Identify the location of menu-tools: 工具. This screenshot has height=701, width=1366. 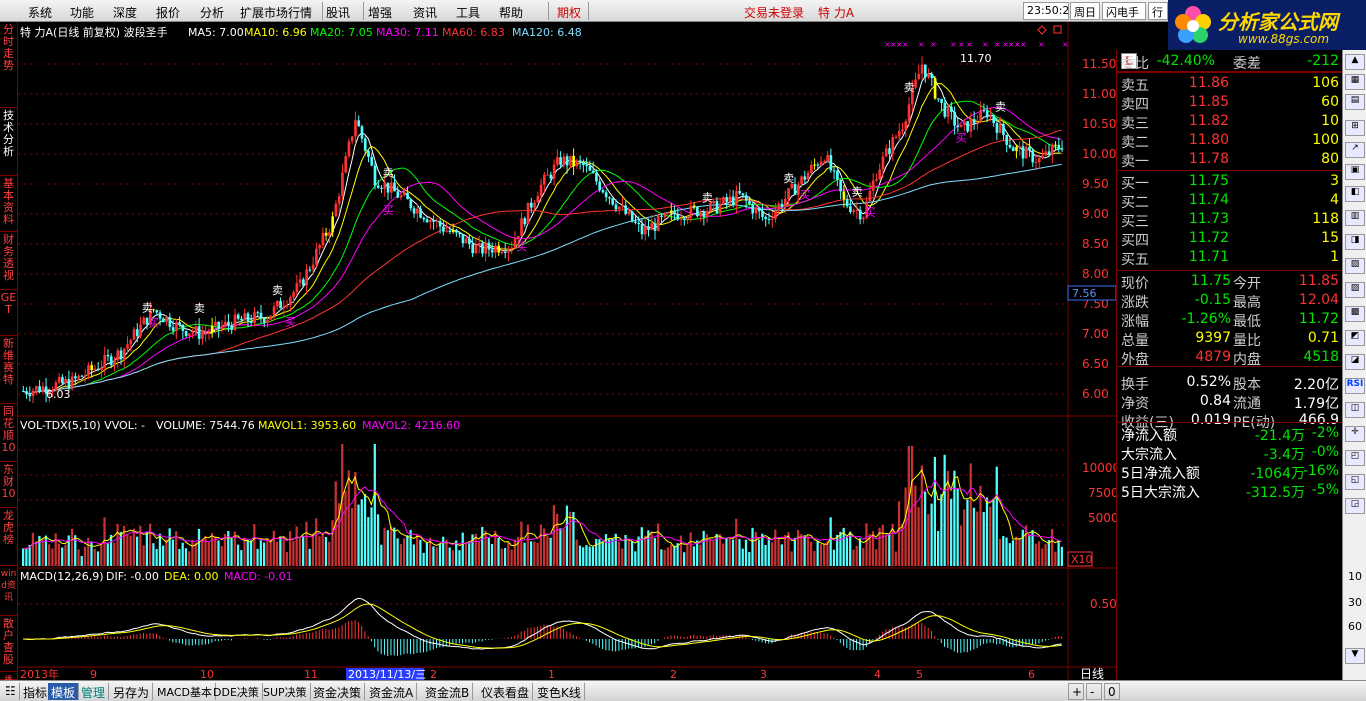
(468, 12).